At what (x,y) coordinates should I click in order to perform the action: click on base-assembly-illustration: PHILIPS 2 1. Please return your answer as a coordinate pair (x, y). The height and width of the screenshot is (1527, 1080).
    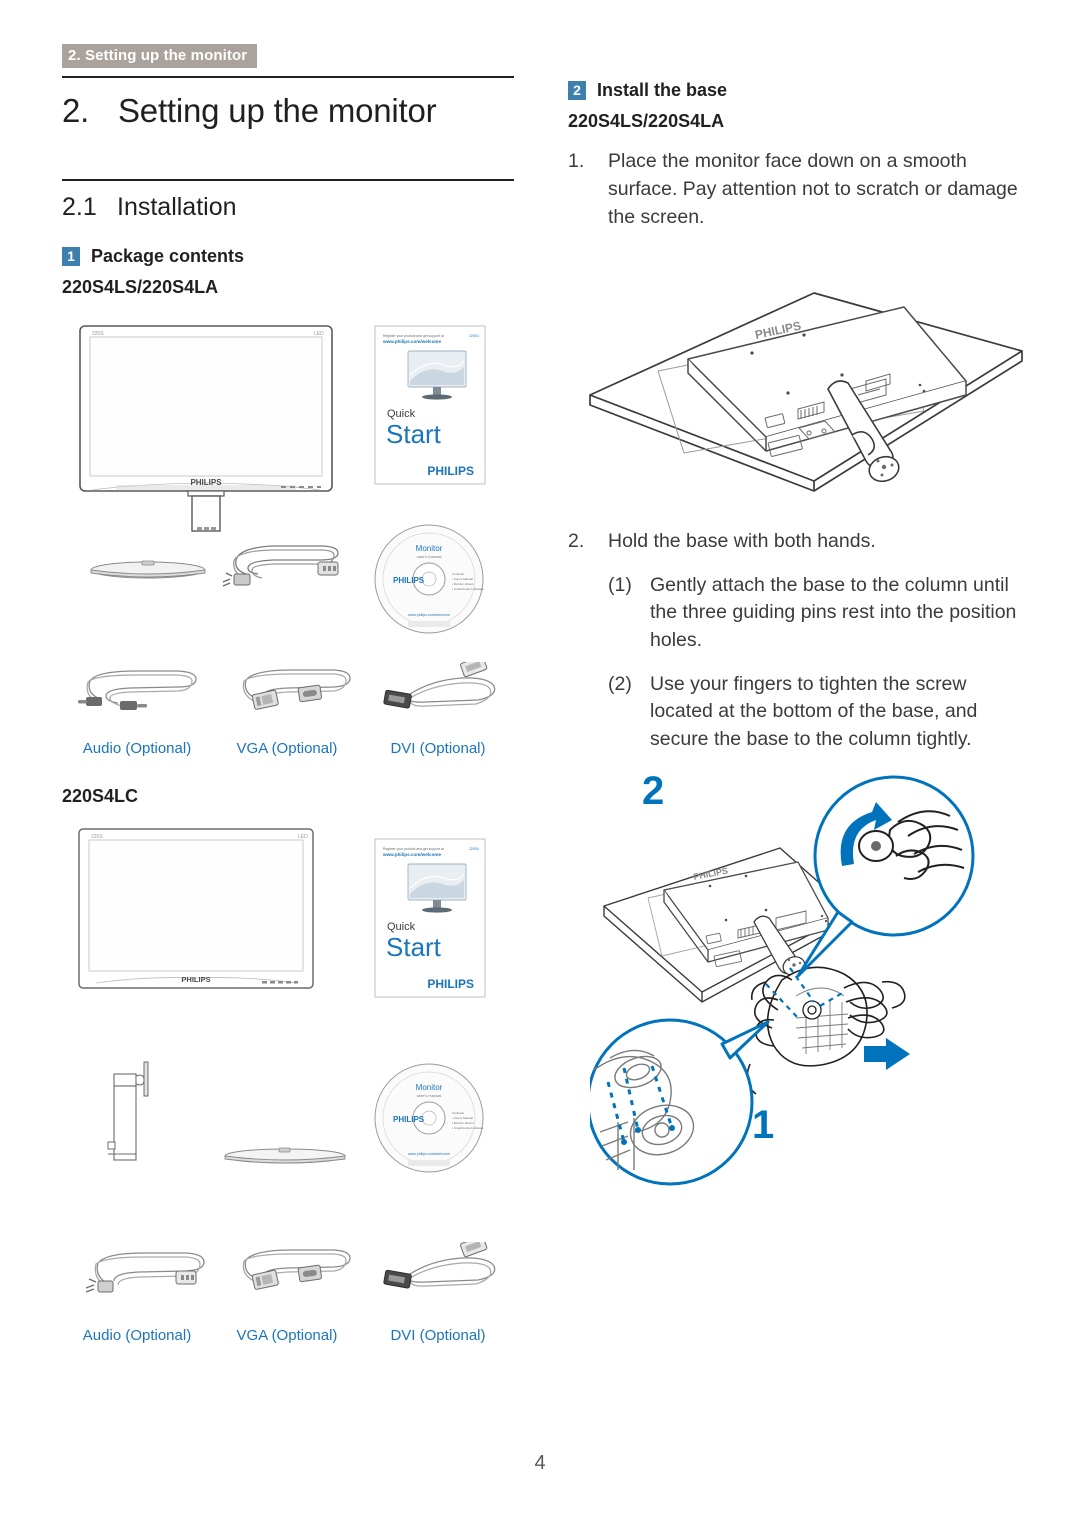
    Looking at the image, I should click on (782, 978).